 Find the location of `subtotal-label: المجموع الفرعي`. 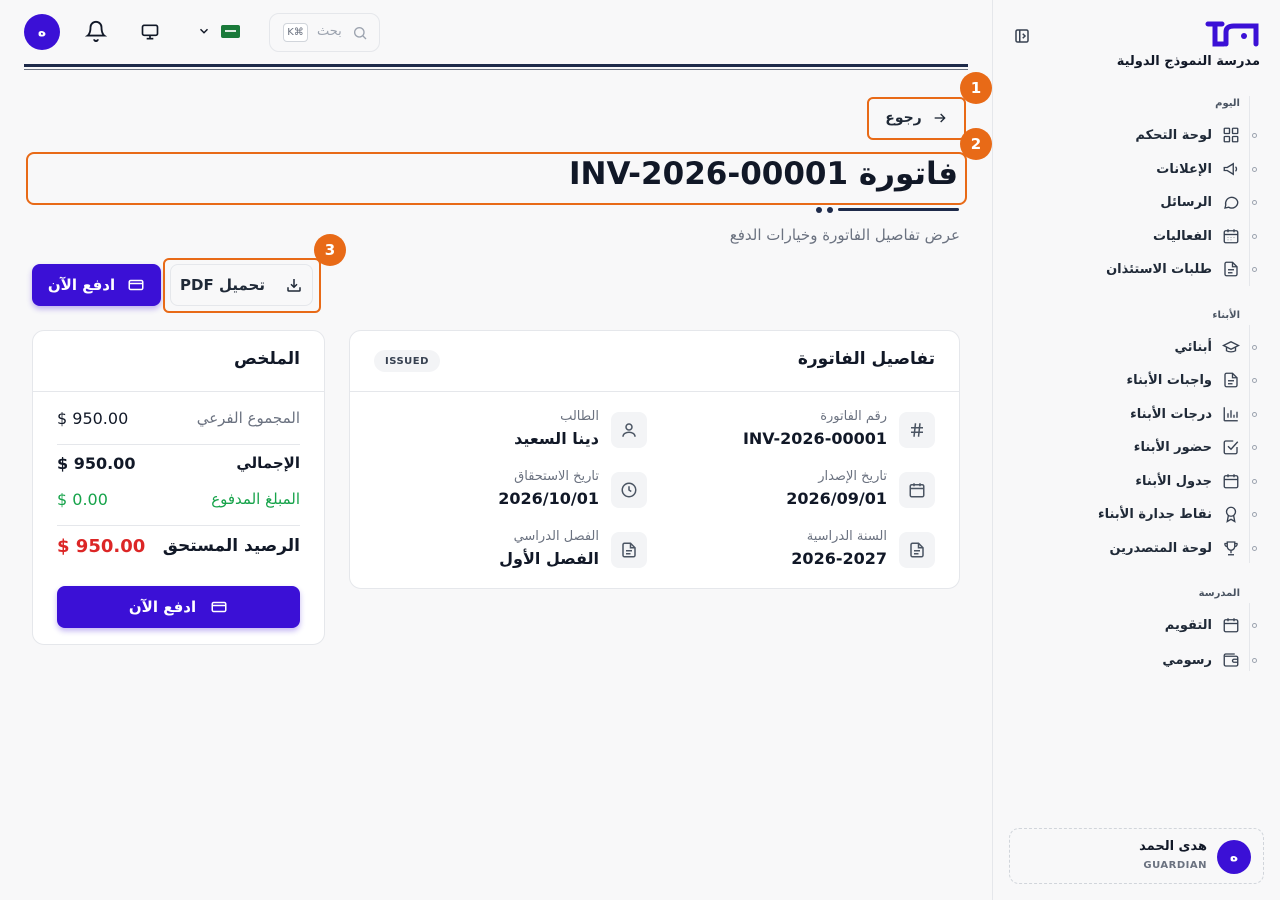

subtotal-label: المجموع الفرعي is located at coordinates (248, 418).